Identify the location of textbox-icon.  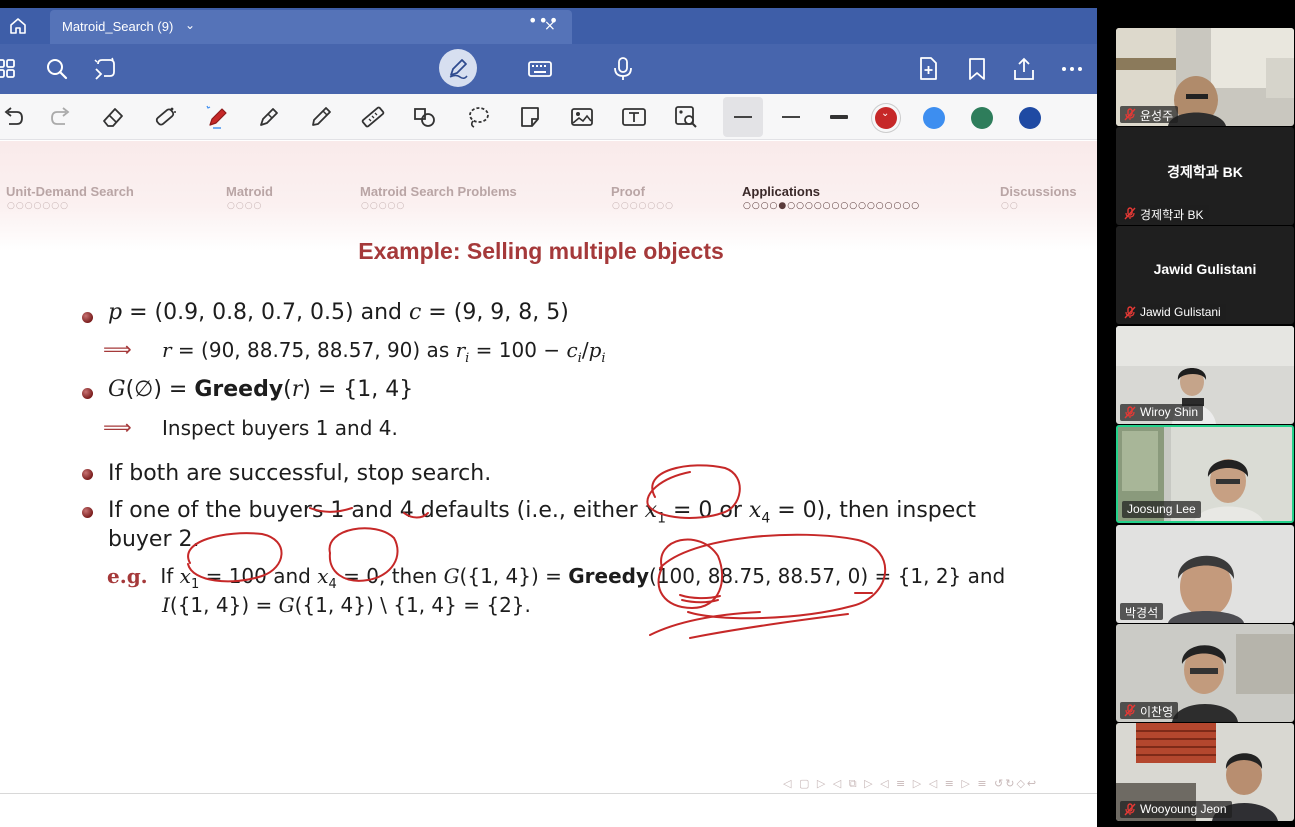
(634, 117).